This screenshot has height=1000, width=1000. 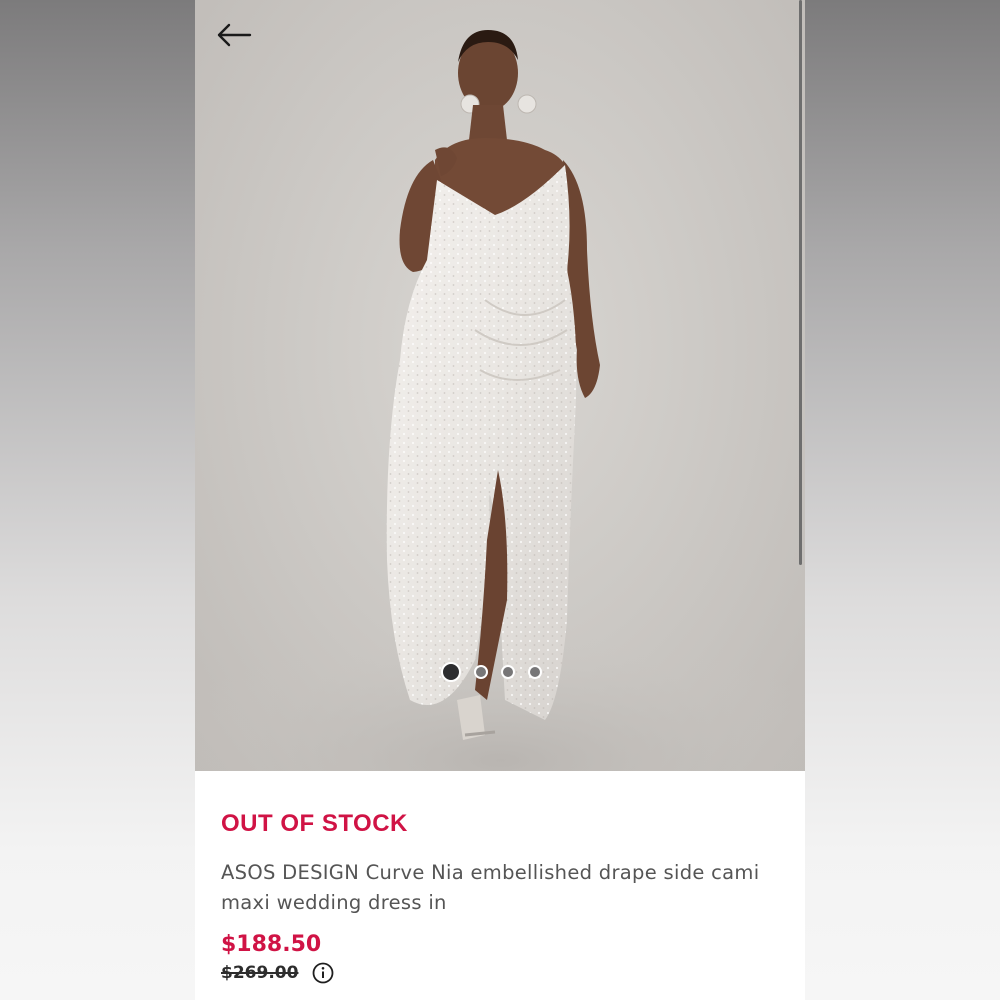 I want to click on current-price: $188.50, so click(x=271, y=944).